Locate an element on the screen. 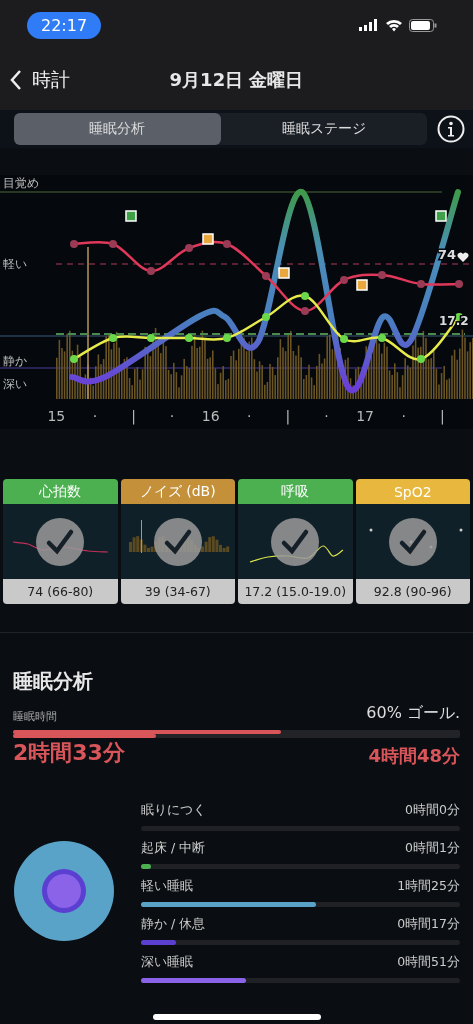 The image size is (473, 1024). goal-percent: 60% ゴール. is located at coordinates (413, 713).